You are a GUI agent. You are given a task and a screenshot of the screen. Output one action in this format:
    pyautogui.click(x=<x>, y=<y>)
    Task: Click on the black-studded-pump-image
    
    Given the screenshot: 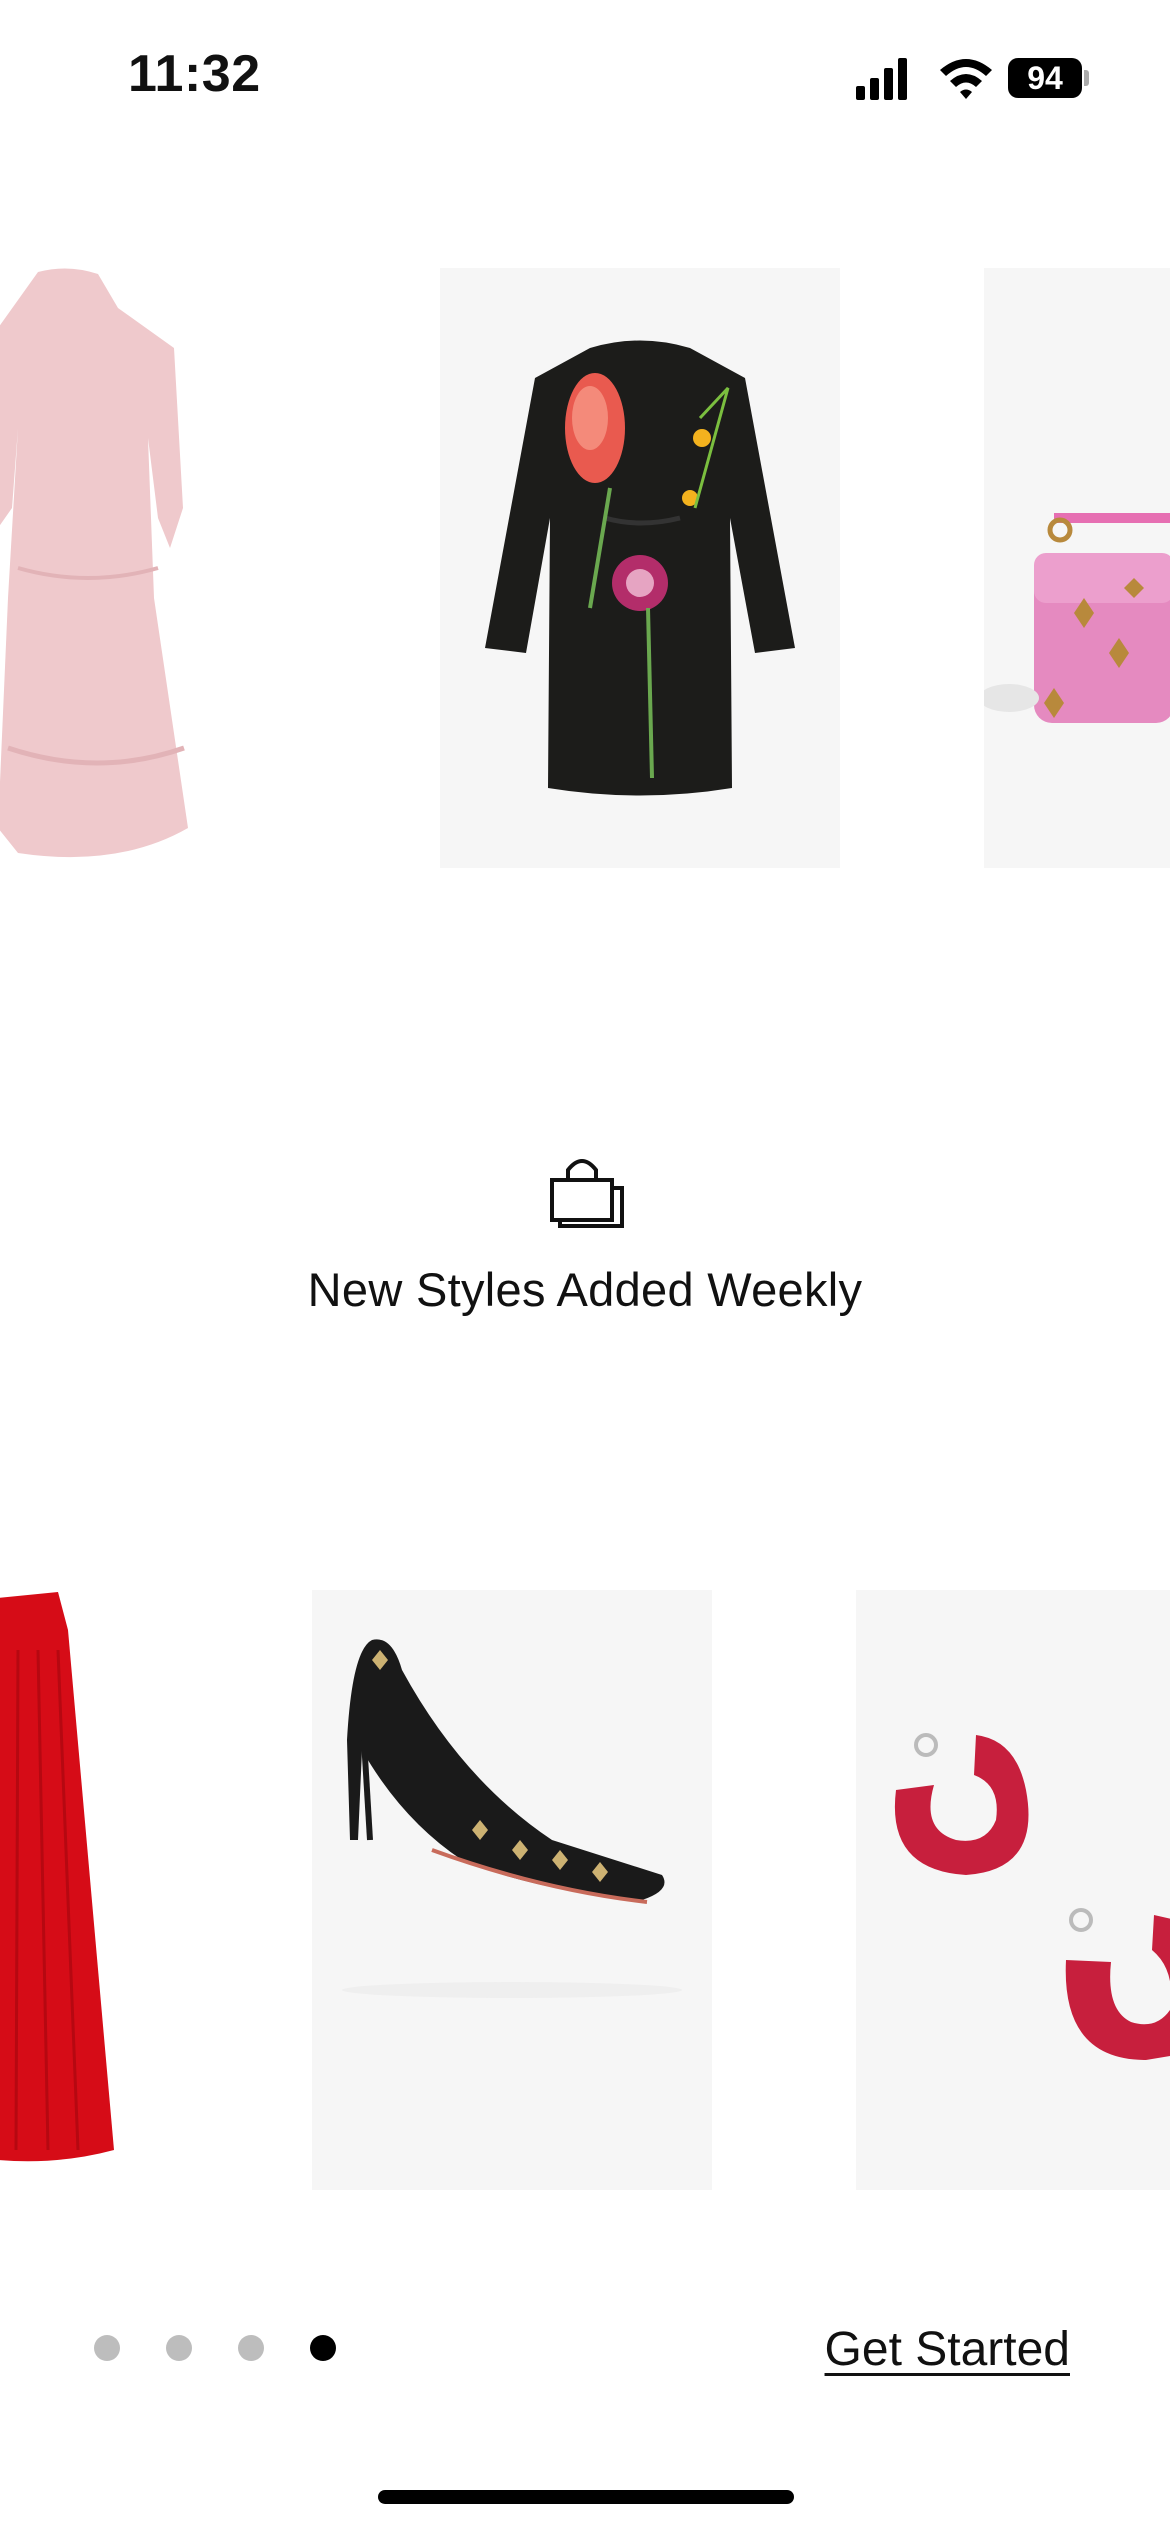 What is the action you would take?
    pyautogui.click(x=512, y=1818)
    